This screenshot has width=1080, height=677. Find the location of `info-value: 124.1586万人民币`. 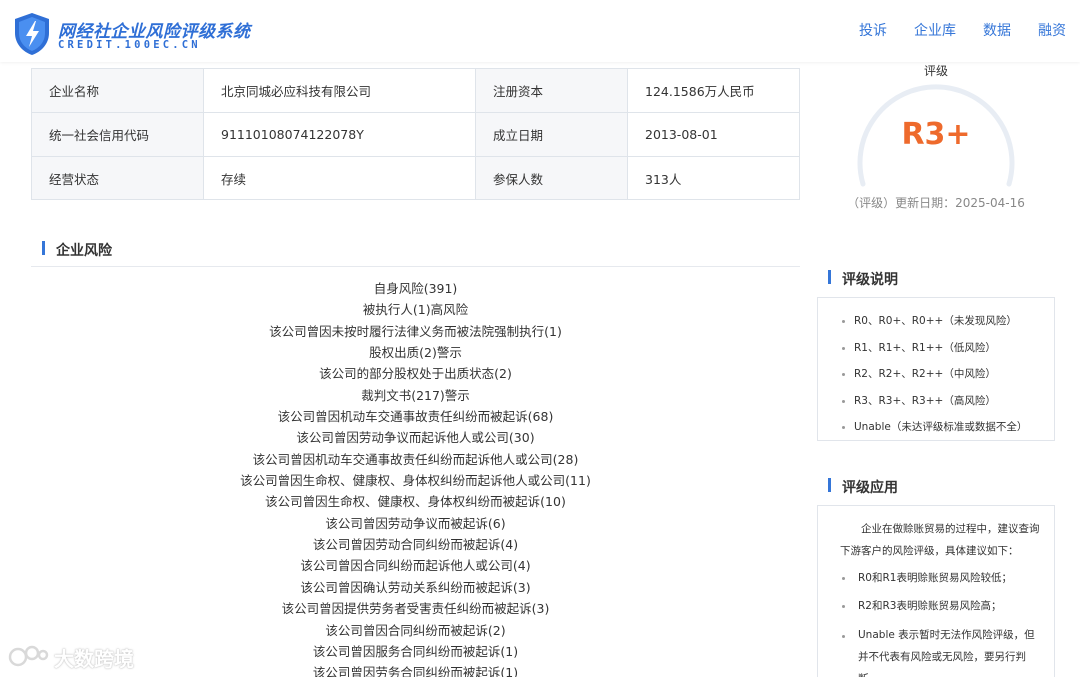

info-value: 124.1586万人民币 is located at coordinates (700, 91).